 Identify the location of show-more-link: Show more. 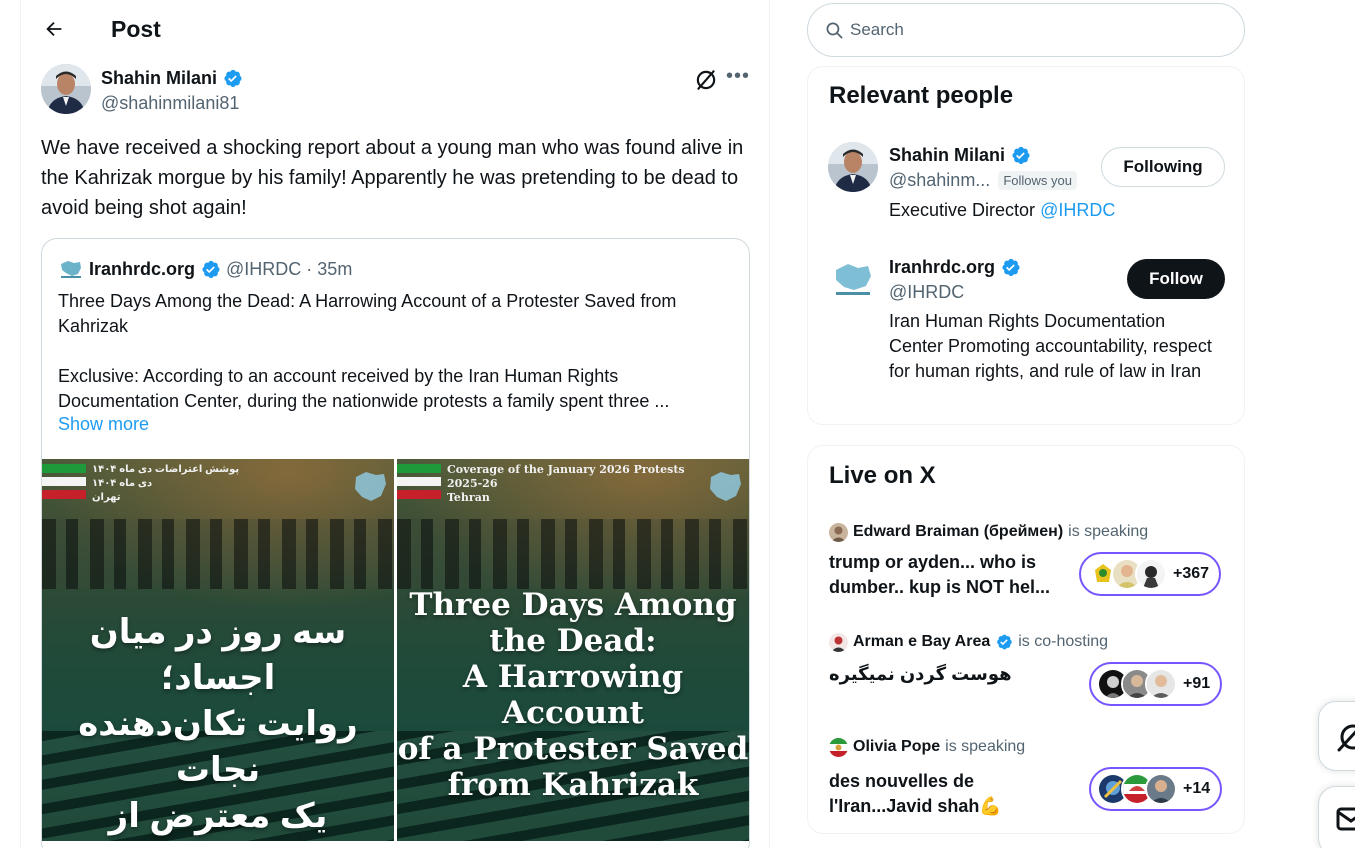
(103, 424).